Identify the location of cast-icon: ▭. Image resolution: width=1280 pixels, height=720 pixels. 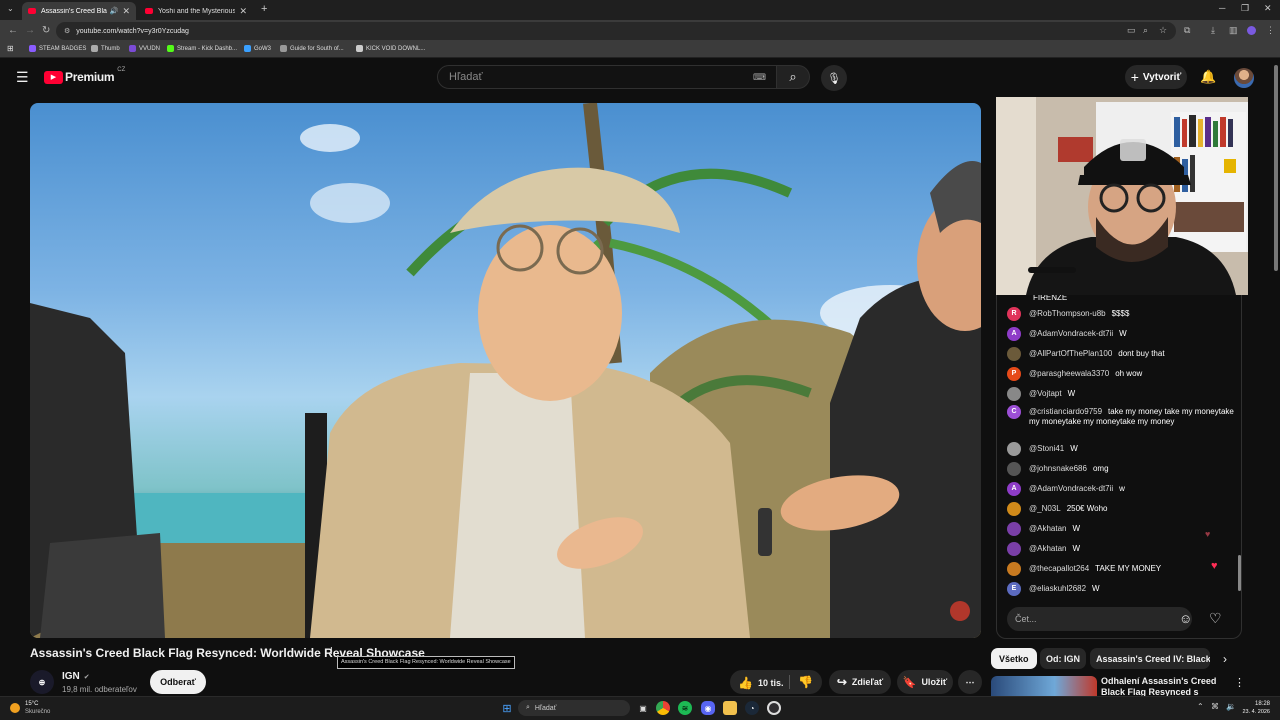
(1131, 30).